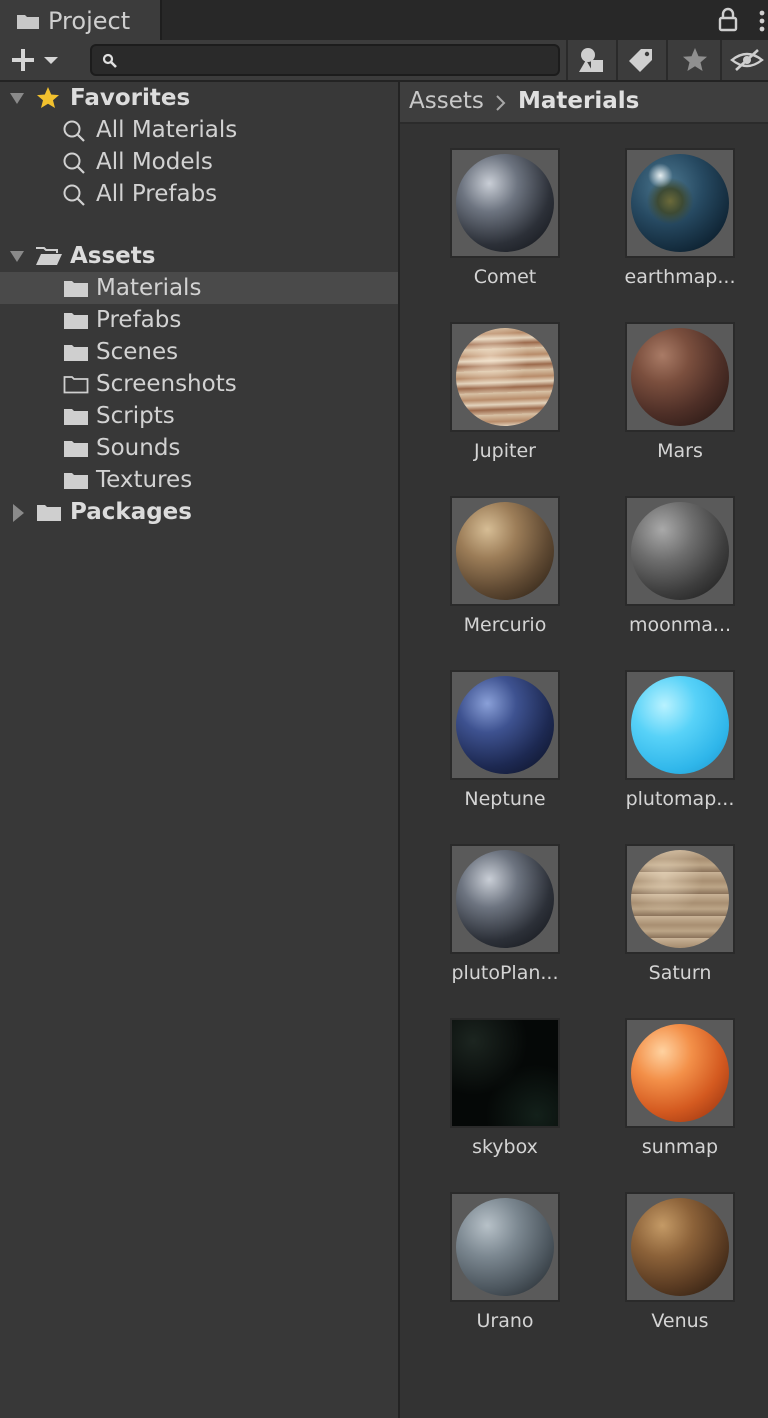 This screenshot has height=1418, width=768. I want to click on tree-label-favorites: Favorites, so click(130, 98).